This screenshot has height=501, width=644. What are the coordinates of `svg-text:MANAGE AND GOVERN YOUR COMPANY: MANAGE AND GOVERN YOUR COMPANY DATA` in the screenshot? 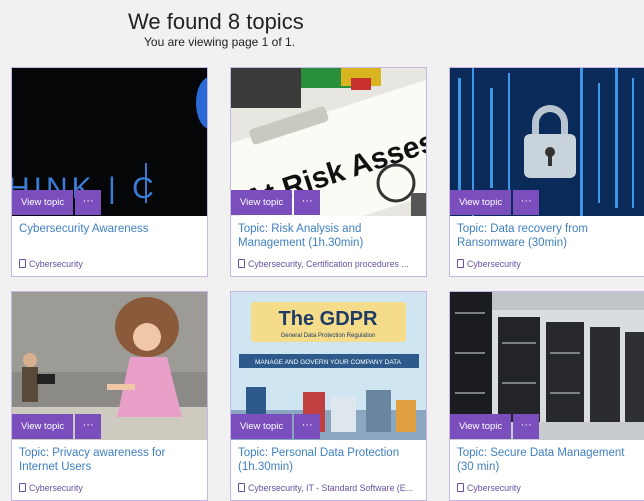 It's located at (328, 362).